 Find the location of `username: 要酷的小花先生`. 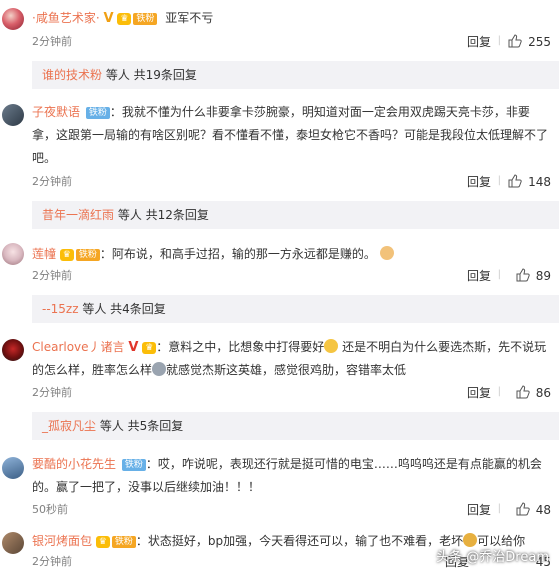

username: 要酷的小花先生 is located at coordinates (74, 464).